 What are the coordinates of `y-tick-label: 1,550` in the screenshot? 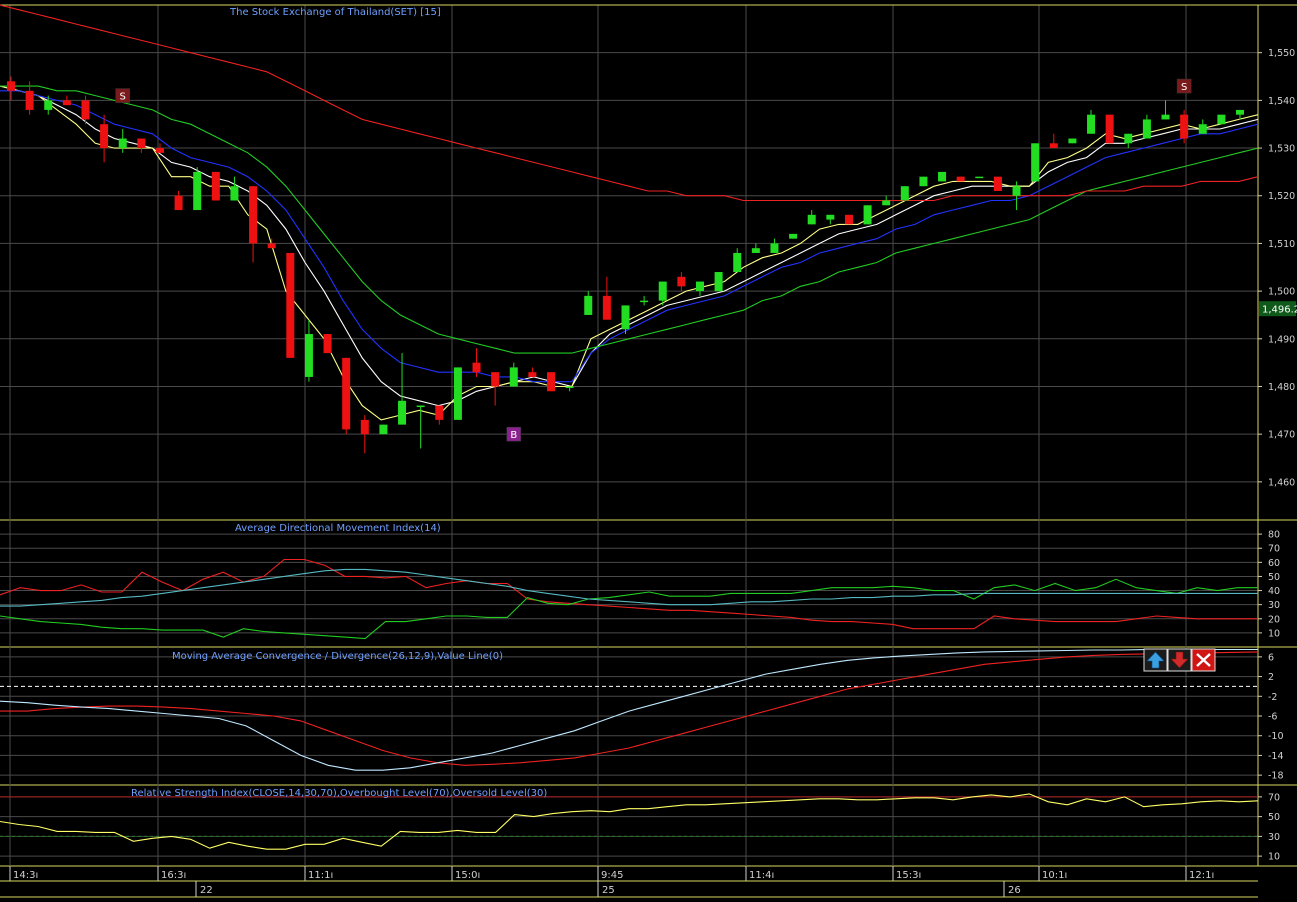 It's located at (1281, 53).